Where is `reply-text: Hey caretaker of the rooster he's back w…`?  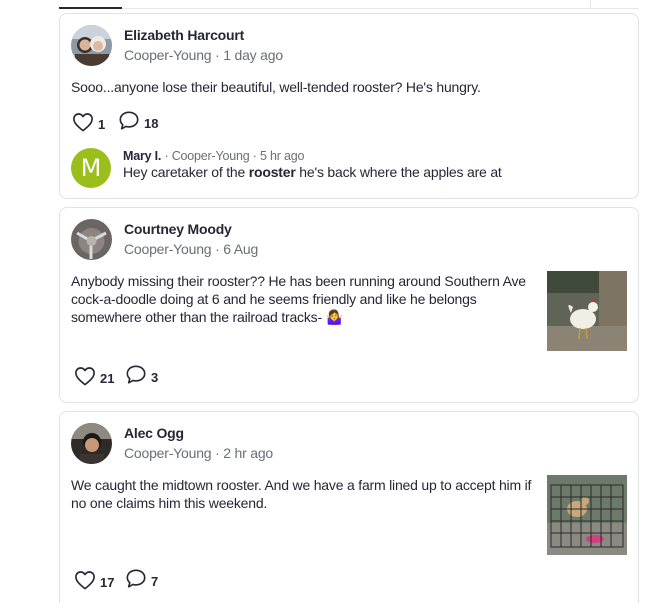
reply-text: Hey caretaker of the rooster he's back w… is located at coordinates (312, 172).